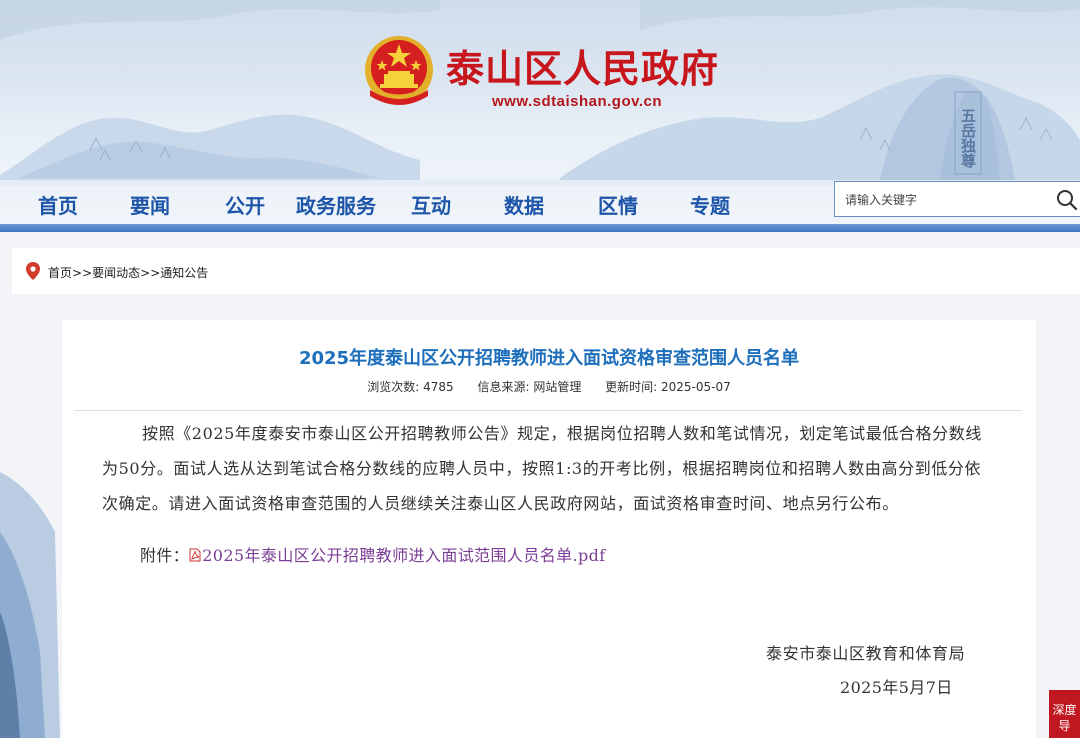 This screenshot has height=738, width=1080. Describe the element at coordinates (60, 273) in the screenshot. I see `breadcrumb-home: 首页` at that location.